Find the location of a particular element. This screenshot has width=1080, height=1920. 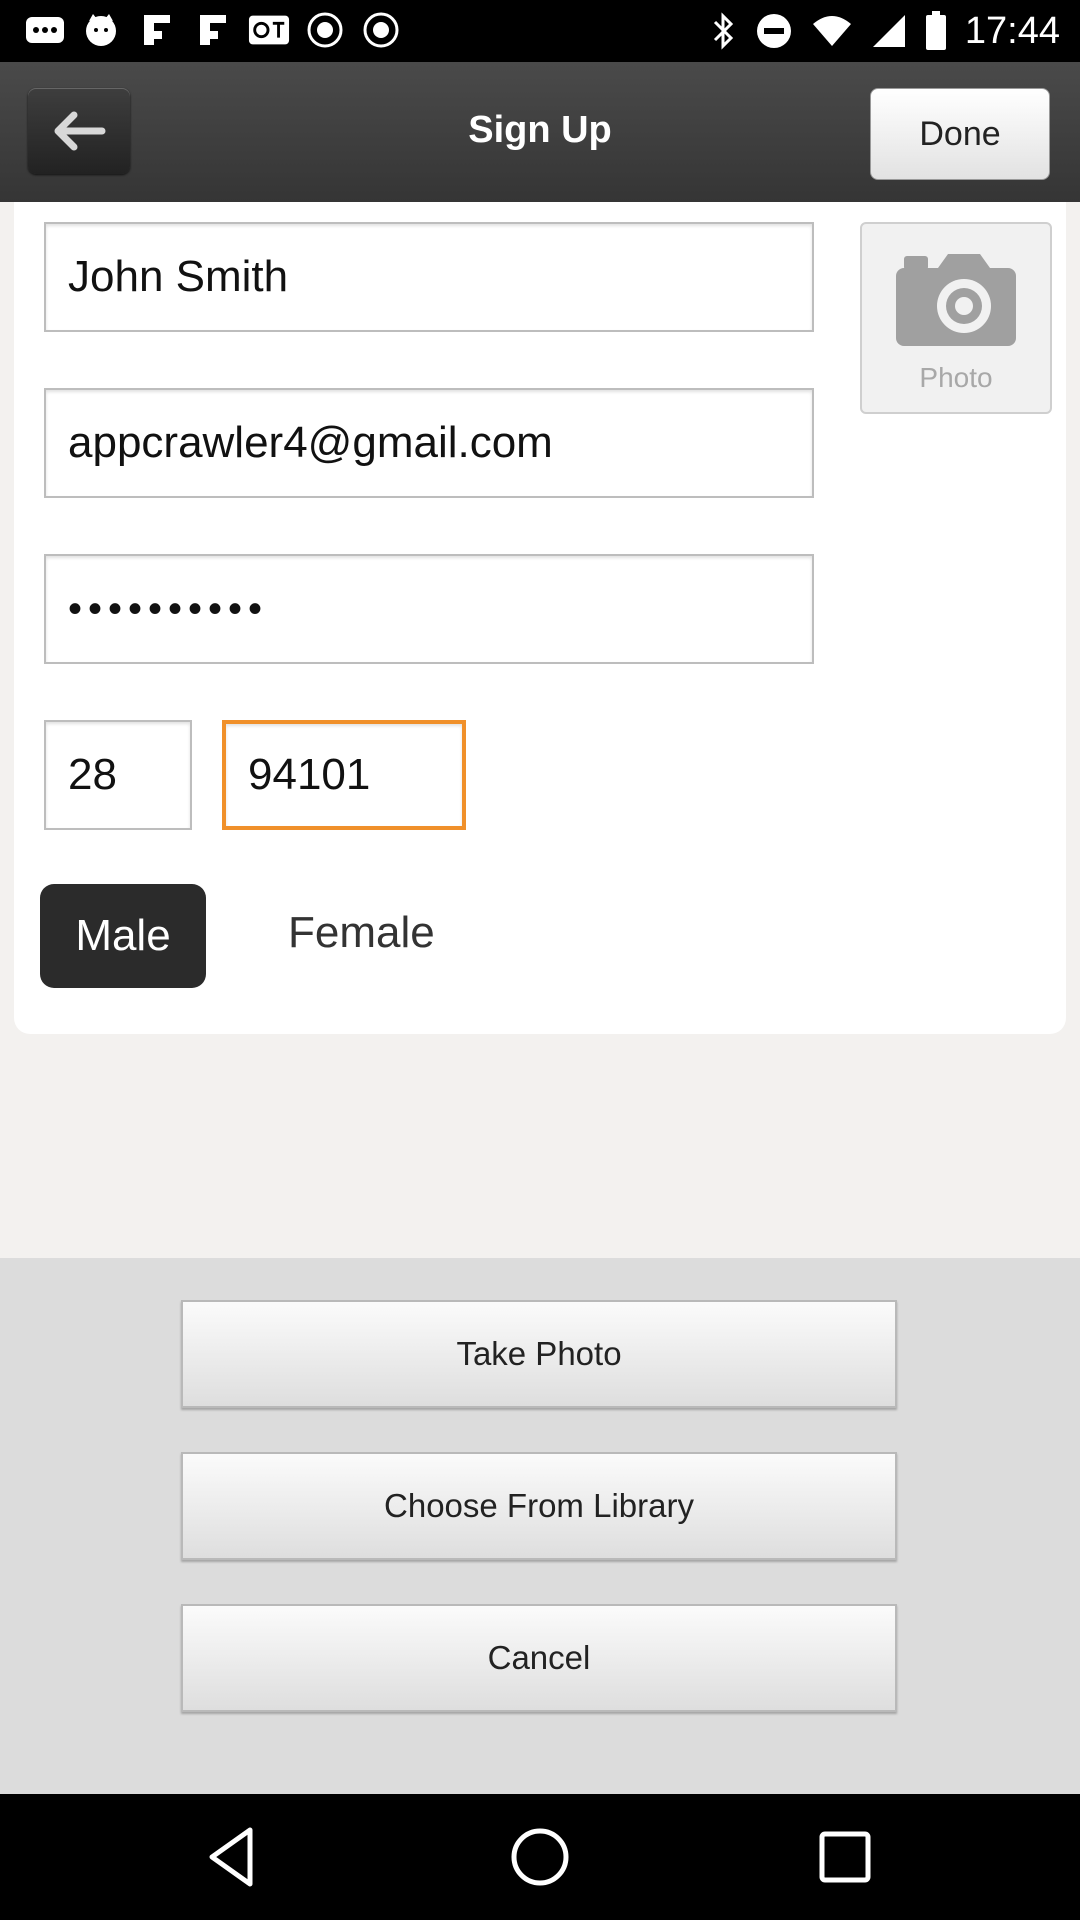

cat-icon is located at coordinates (101, 30).